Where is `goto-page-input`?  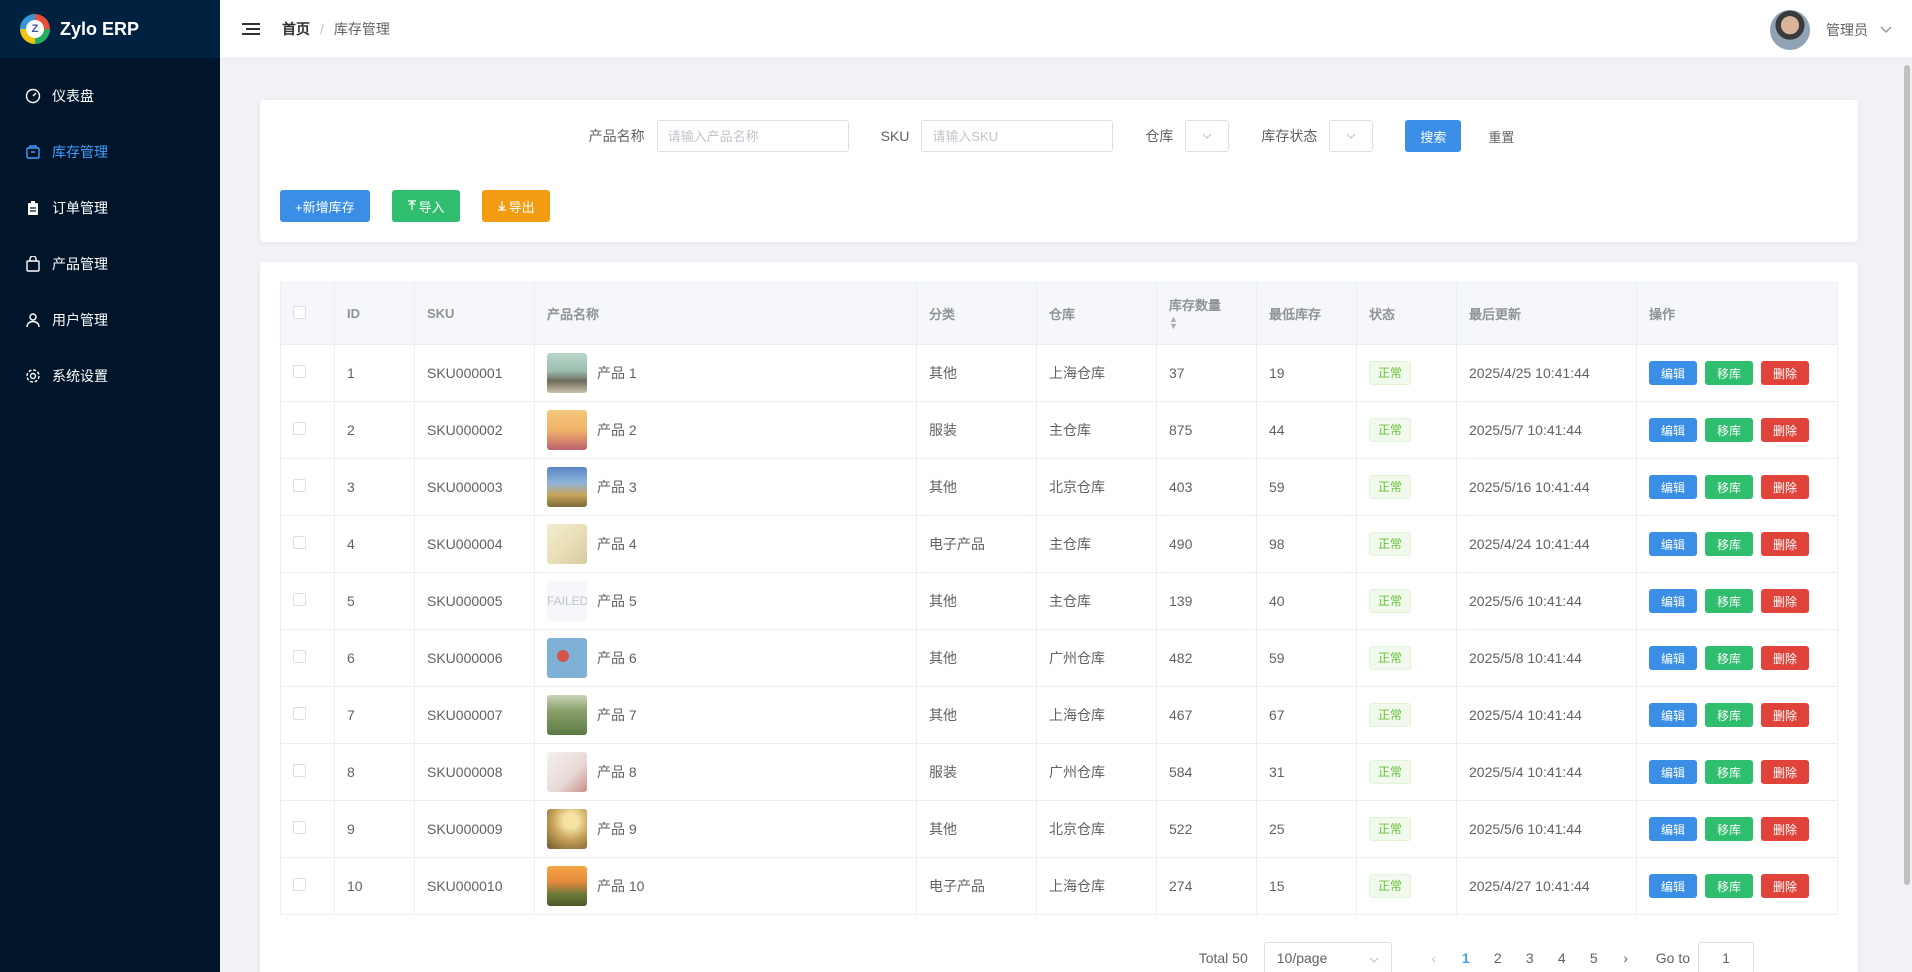 goto-page-input is located at coordinates (1726, 957).